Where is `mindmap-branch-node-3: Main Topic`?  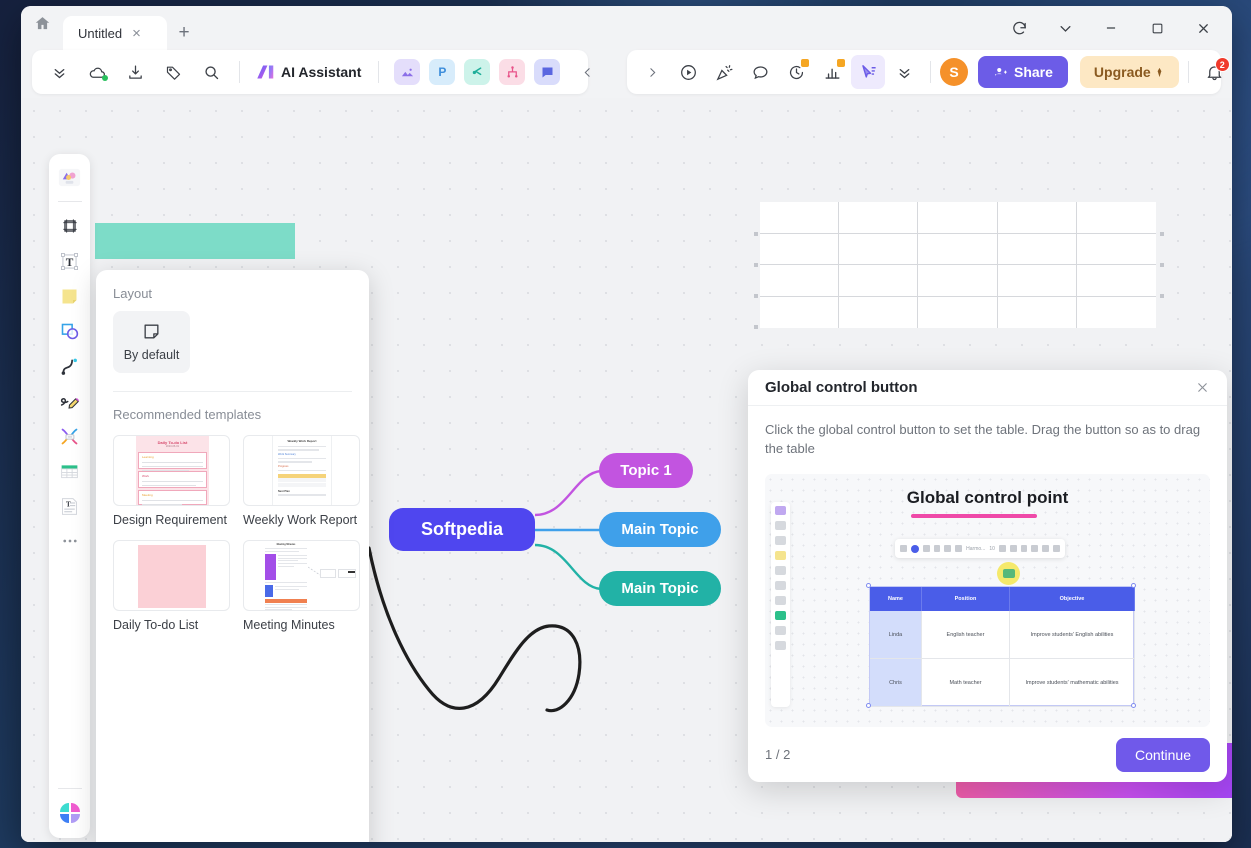 mindmap-branch-node-3: Main Topic is located at coordinates (660, 588).